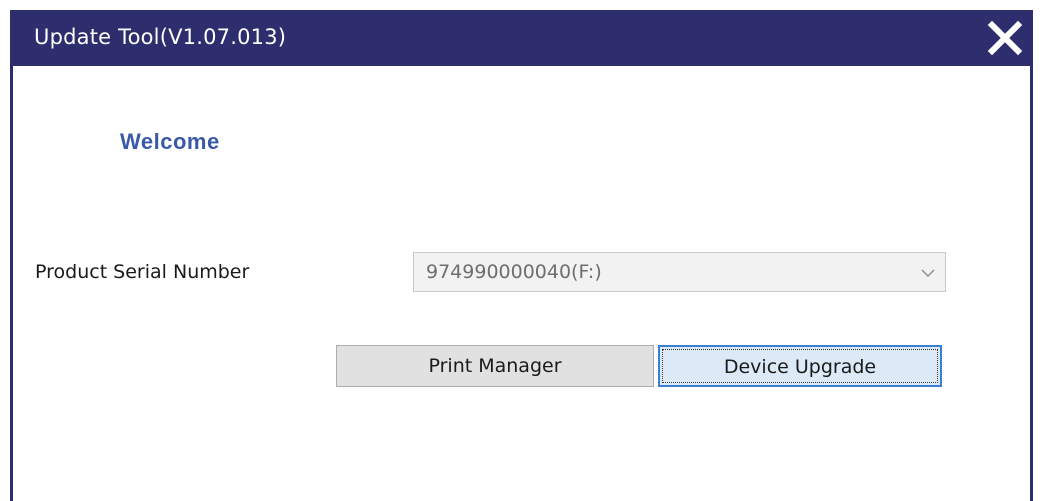 This screenshot has height=501, width=1042. Describe the element at coordinates (679, 272) in the screenshot. I see `serial-number-dropdown: 974990000040(F:)` at that location.